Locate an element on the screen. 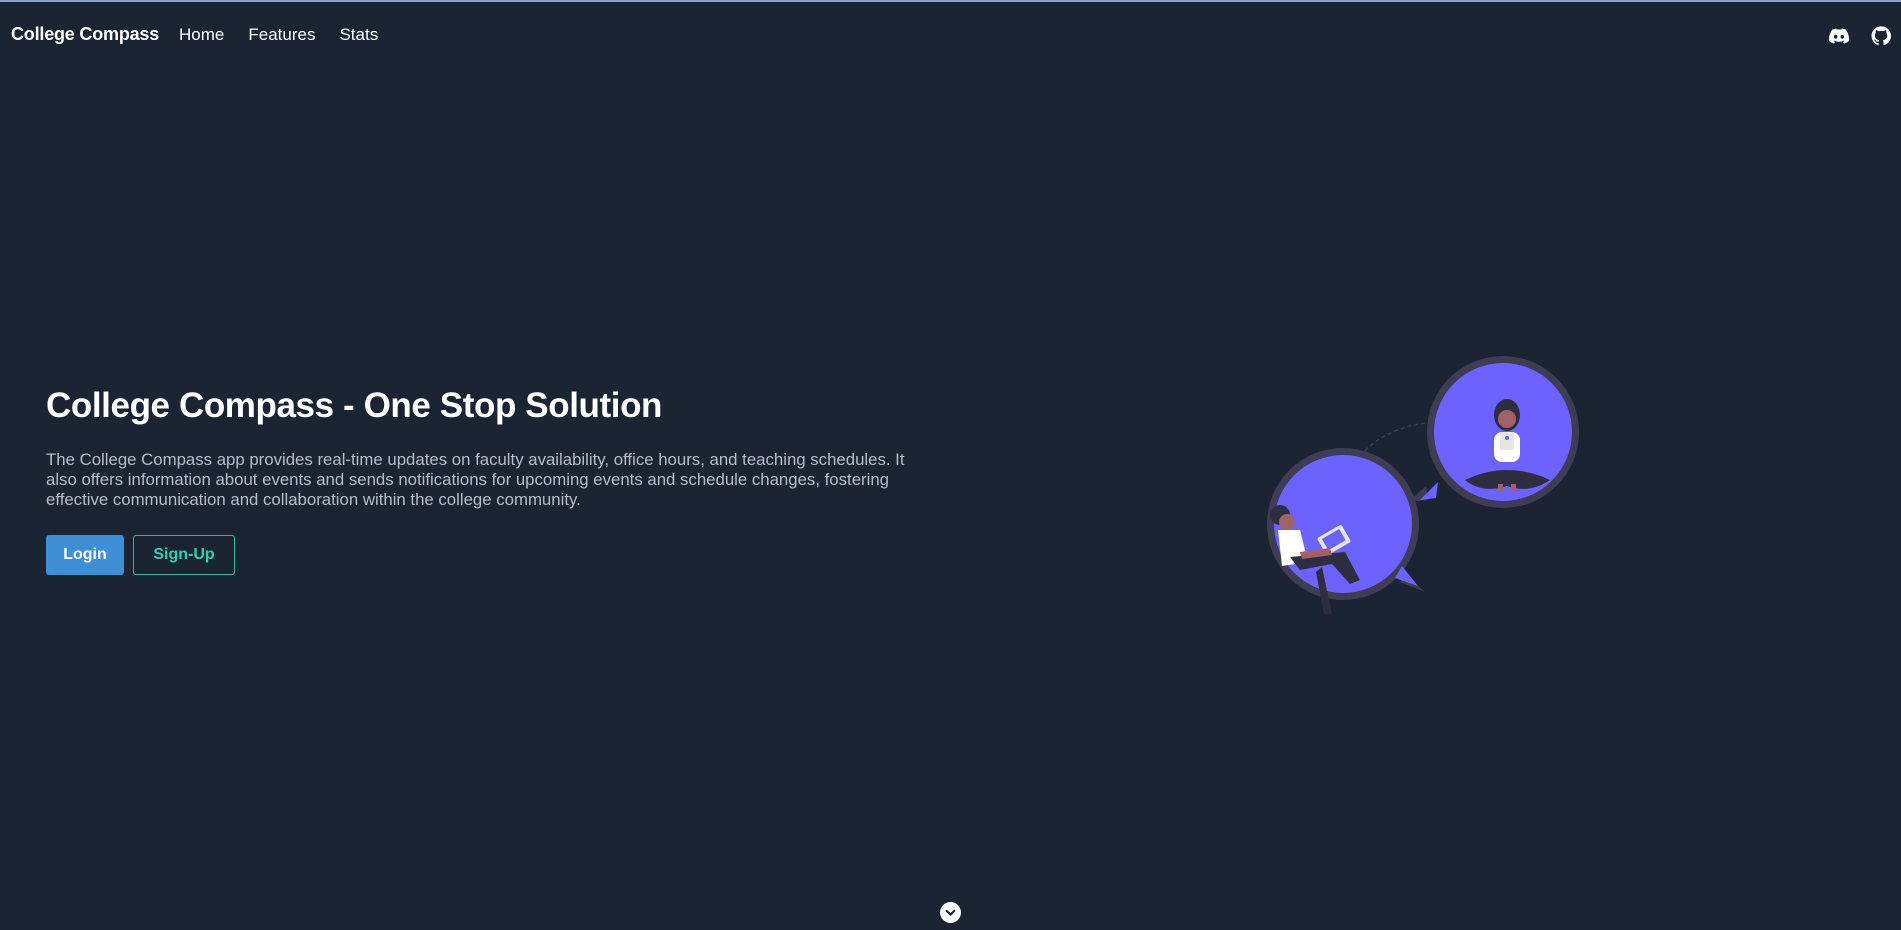  hero-title: College Compass - One Stop Solution is located at coordinates (354, 405).